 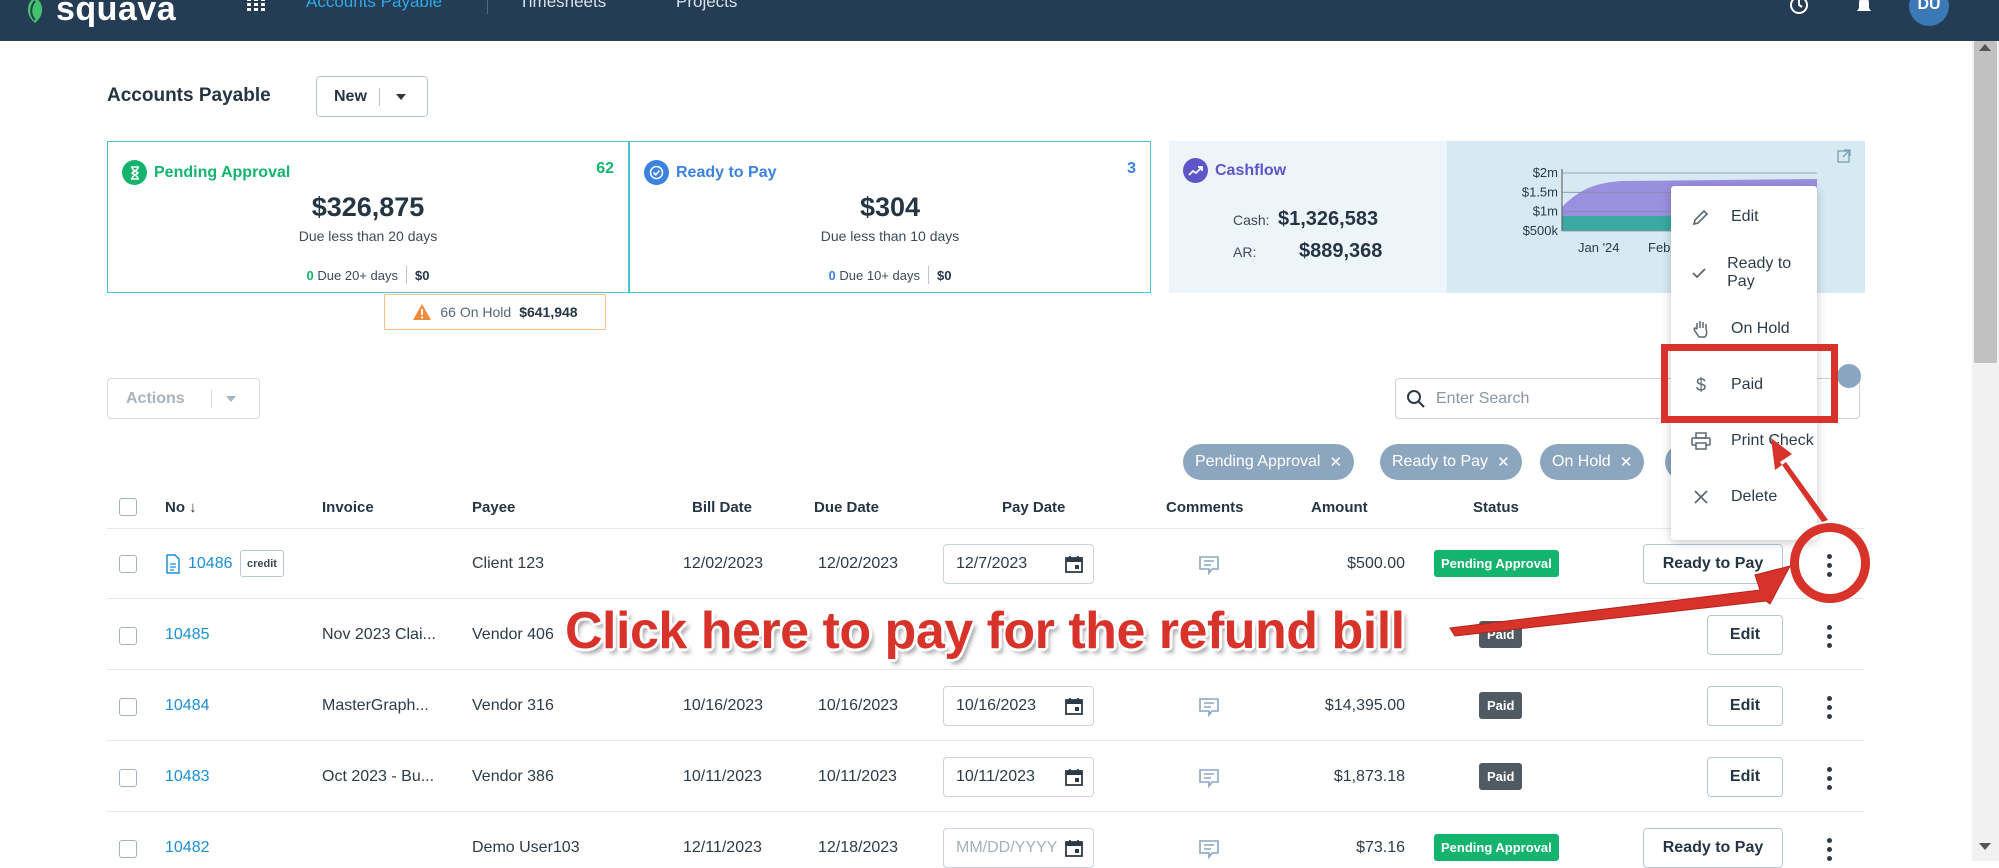 I want to click on bill-number-link: 10483, so click(x=187, y=777).